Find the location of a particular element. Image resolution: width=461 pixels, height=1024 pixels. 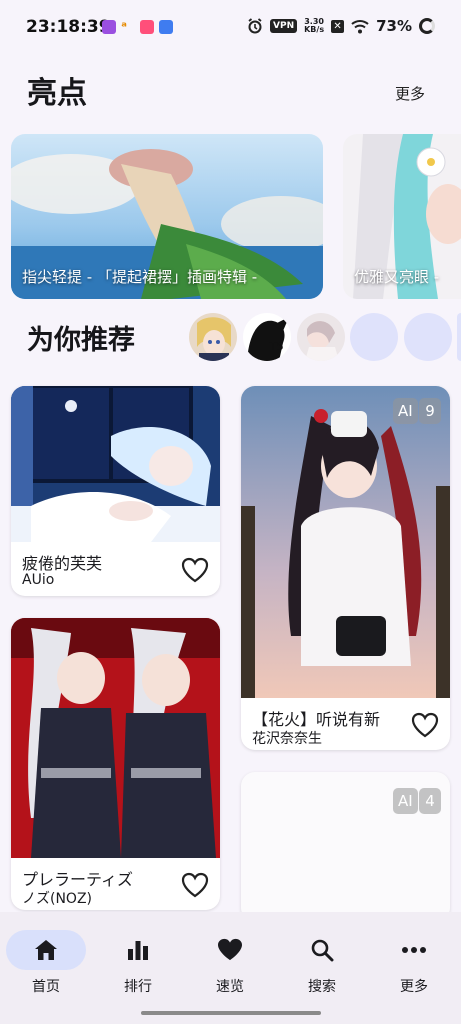

wifi-icon is located at coordinates (360, 26).